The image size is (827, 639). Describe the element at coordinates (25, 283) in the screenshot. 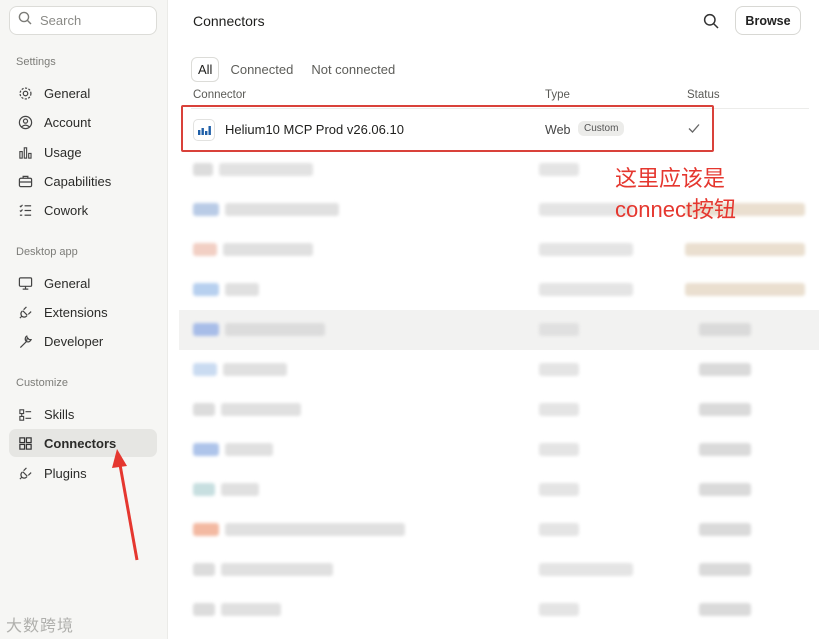

I see `monitor-icon` at that location.